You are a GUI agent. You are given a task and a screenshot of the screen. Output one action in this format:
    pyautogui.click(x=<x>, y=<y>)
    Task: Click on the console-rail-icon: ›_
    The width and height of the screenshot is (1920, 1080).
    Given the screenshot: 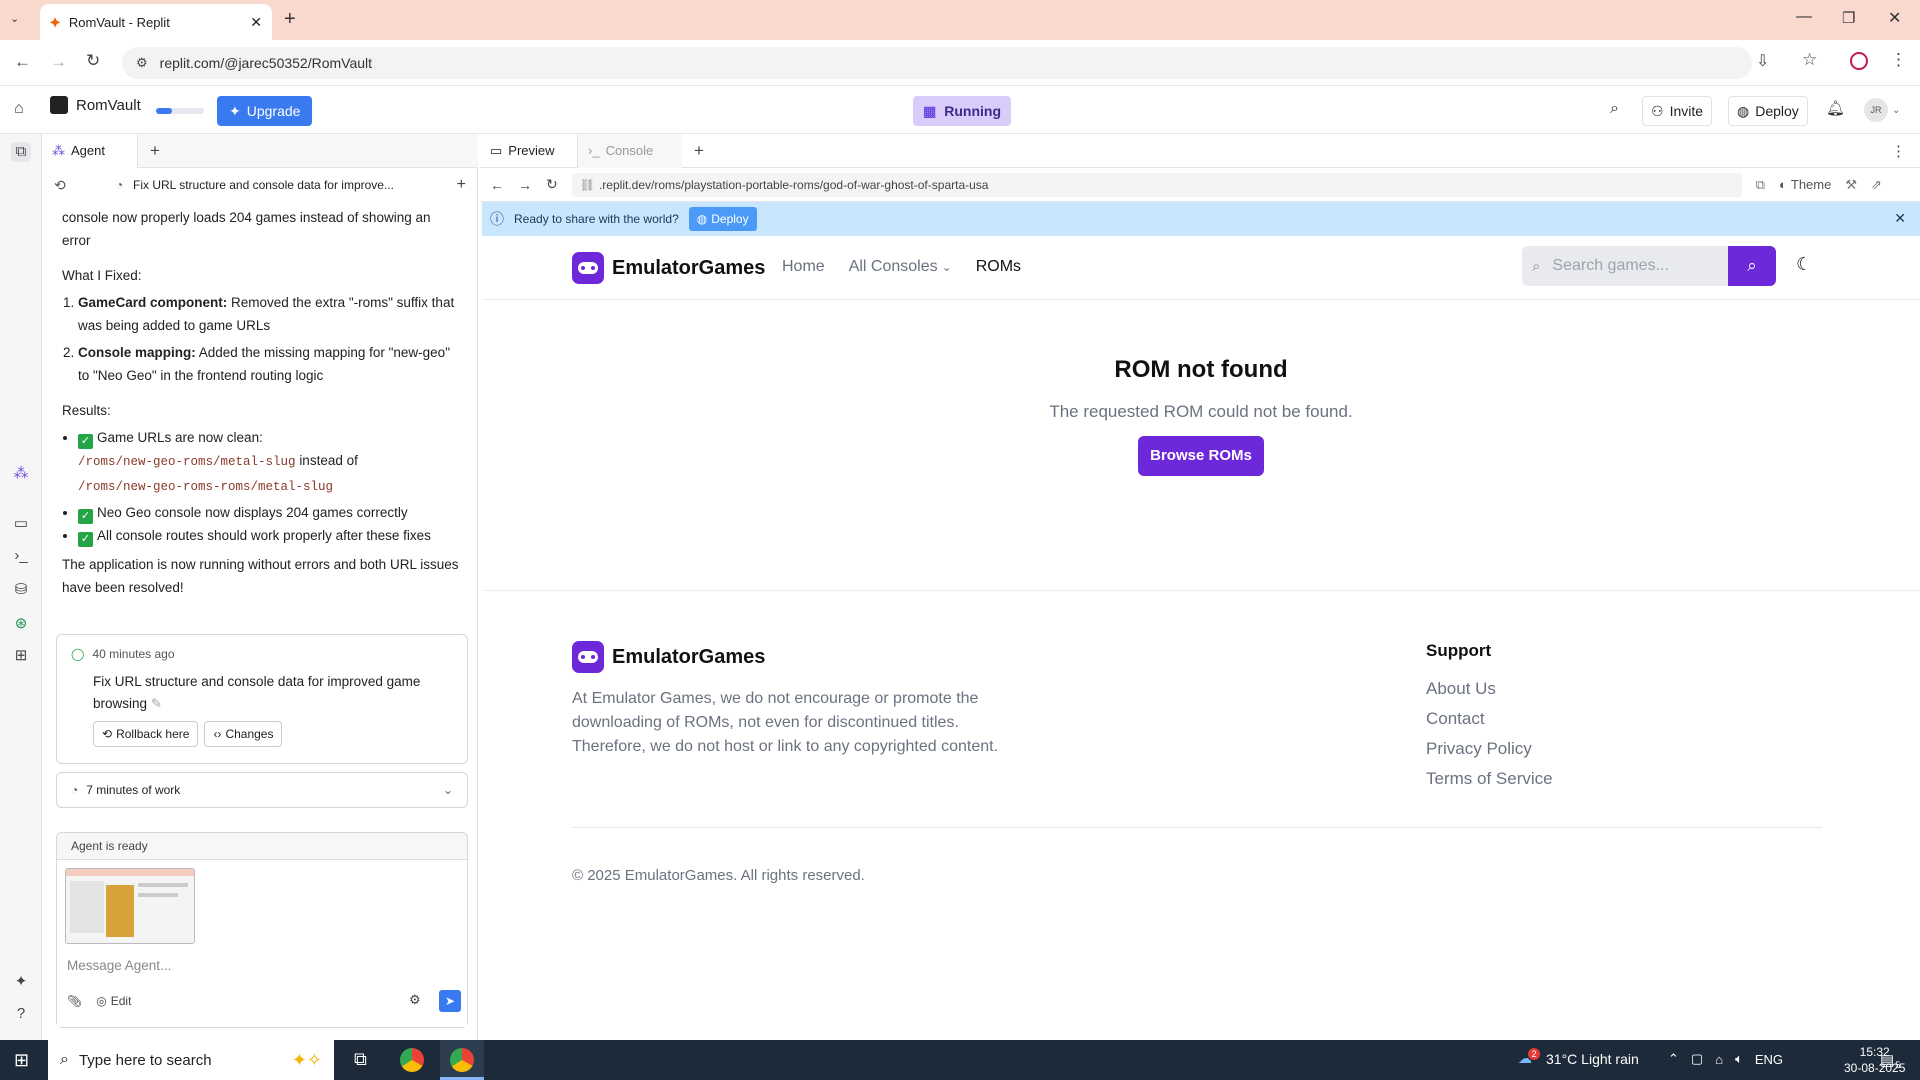 What is the action you would take?
    pyautogui.click(x=21, y=556)
    